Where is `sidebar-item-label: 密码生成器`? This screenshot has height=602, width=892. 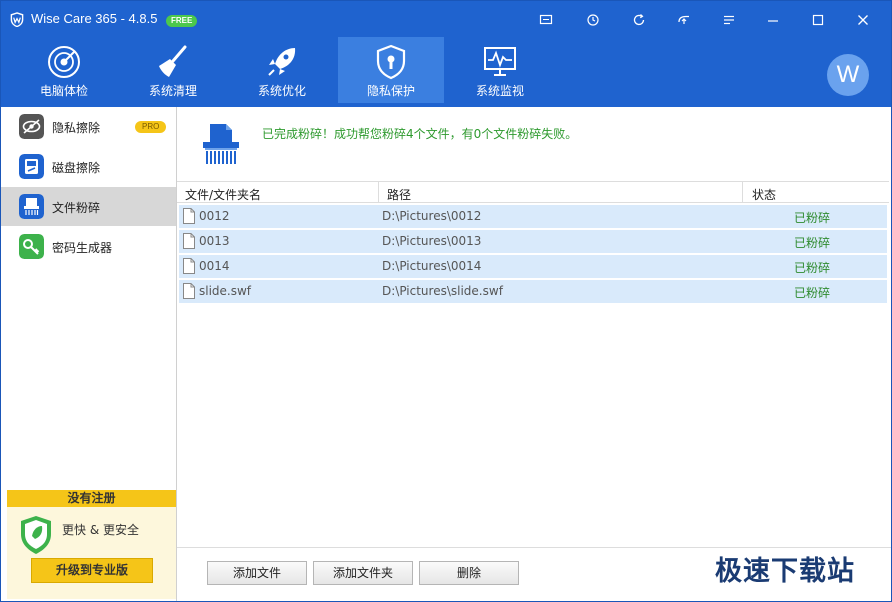 sidebar-item-label: 密码生成器 is located at coordinates (82, 248).